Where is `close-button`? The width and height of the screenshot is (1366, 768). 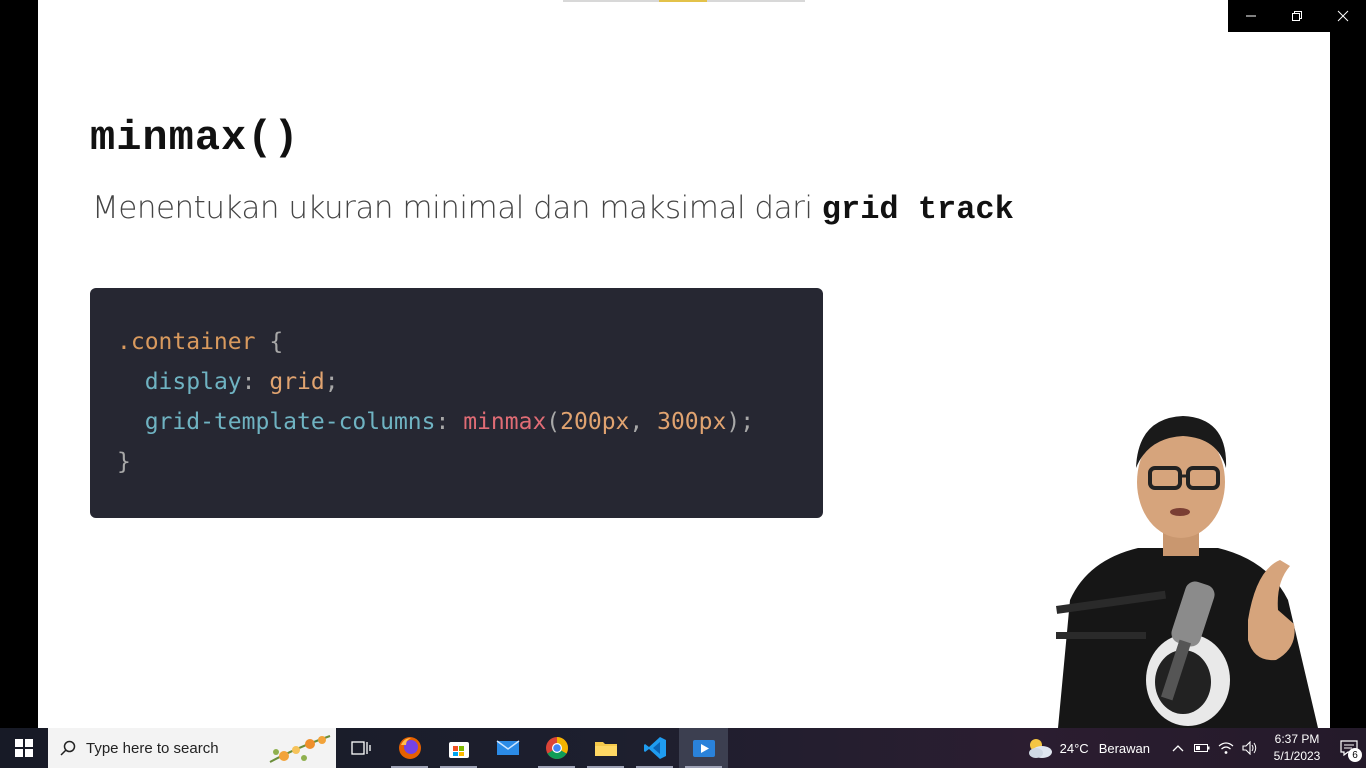 close-button is located at coordinates (1343, 16).